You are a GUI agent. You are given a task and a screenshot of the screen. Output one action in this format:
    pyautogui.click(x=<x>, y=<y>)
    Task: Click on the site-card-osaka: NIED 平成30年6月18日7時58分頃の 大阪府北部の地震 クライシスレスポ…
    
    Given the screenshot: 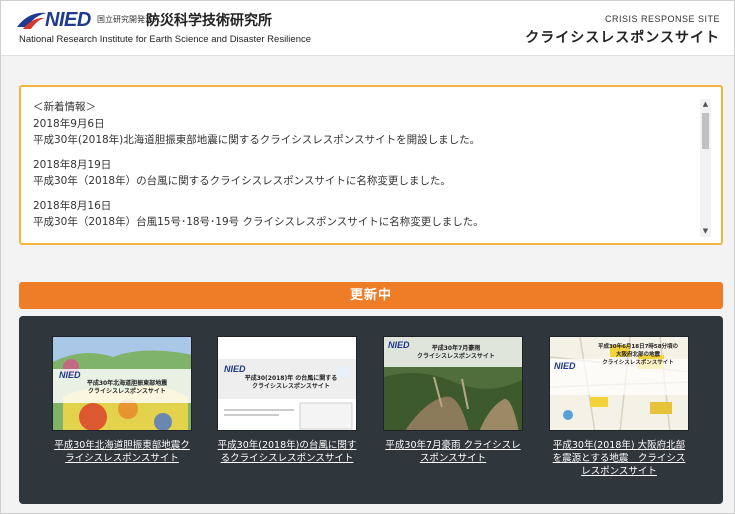 What is the action you would take?
    pyautogui.click(x=619, y=407)
    